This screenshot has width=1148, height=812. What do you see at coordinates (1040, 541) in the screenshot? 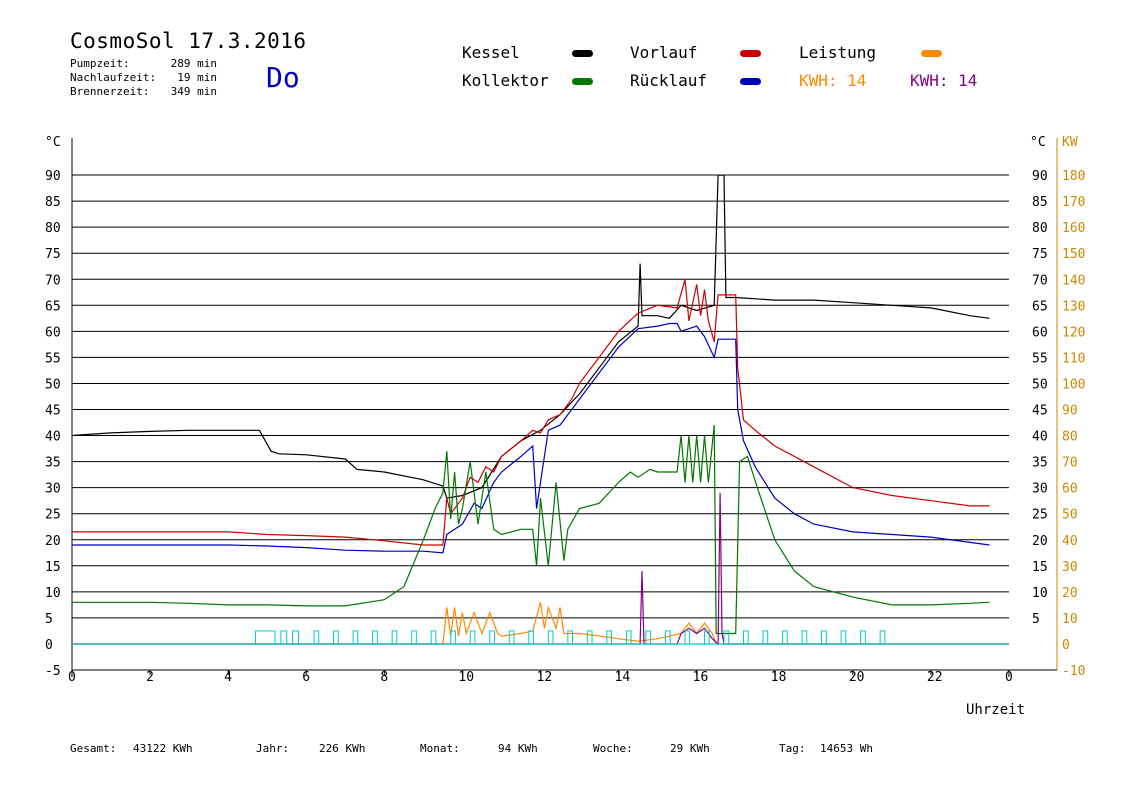
I see `y-tick-label-right: 20` at bounding box center [1040, 541].